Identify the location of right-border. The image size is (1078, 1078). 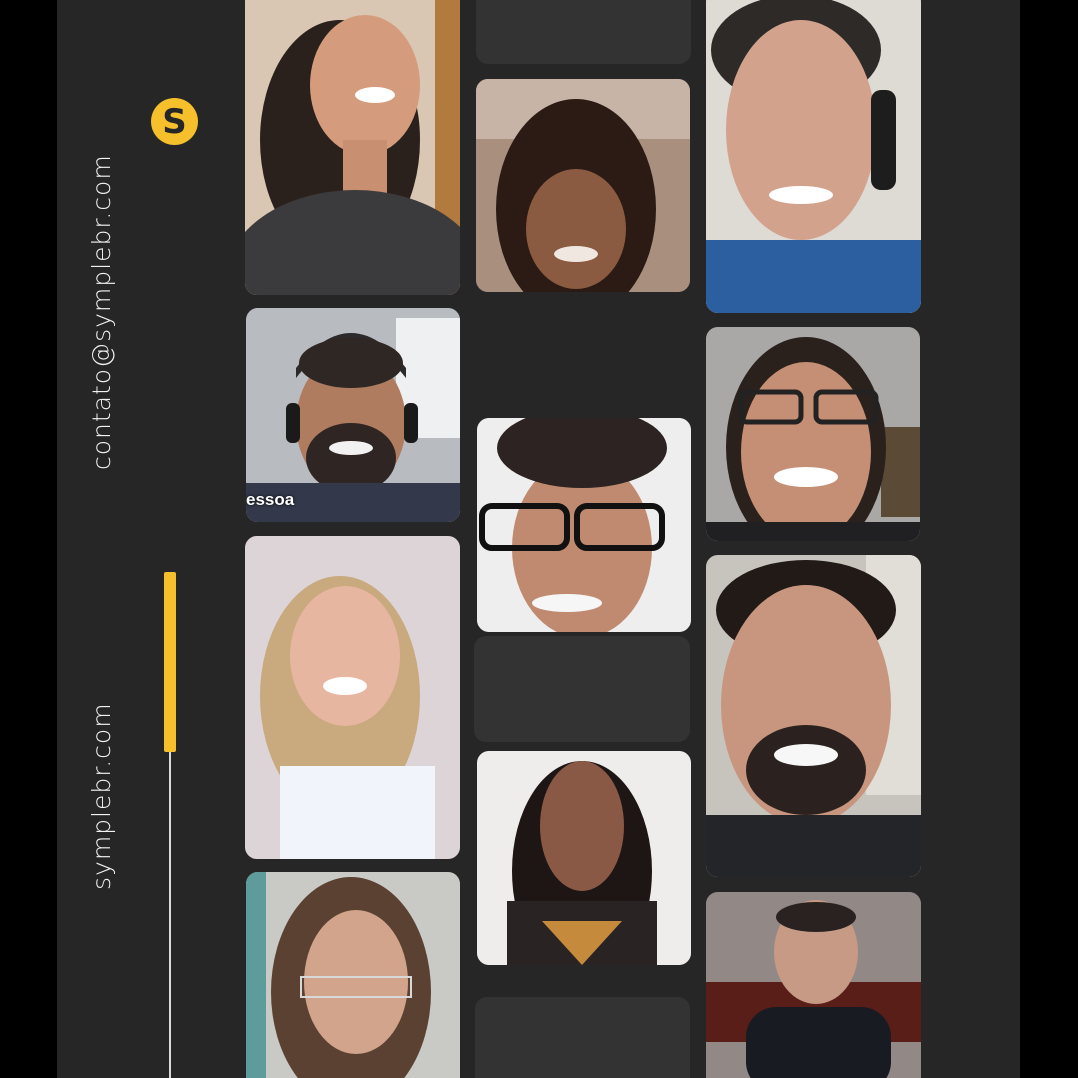
(1049, 539).